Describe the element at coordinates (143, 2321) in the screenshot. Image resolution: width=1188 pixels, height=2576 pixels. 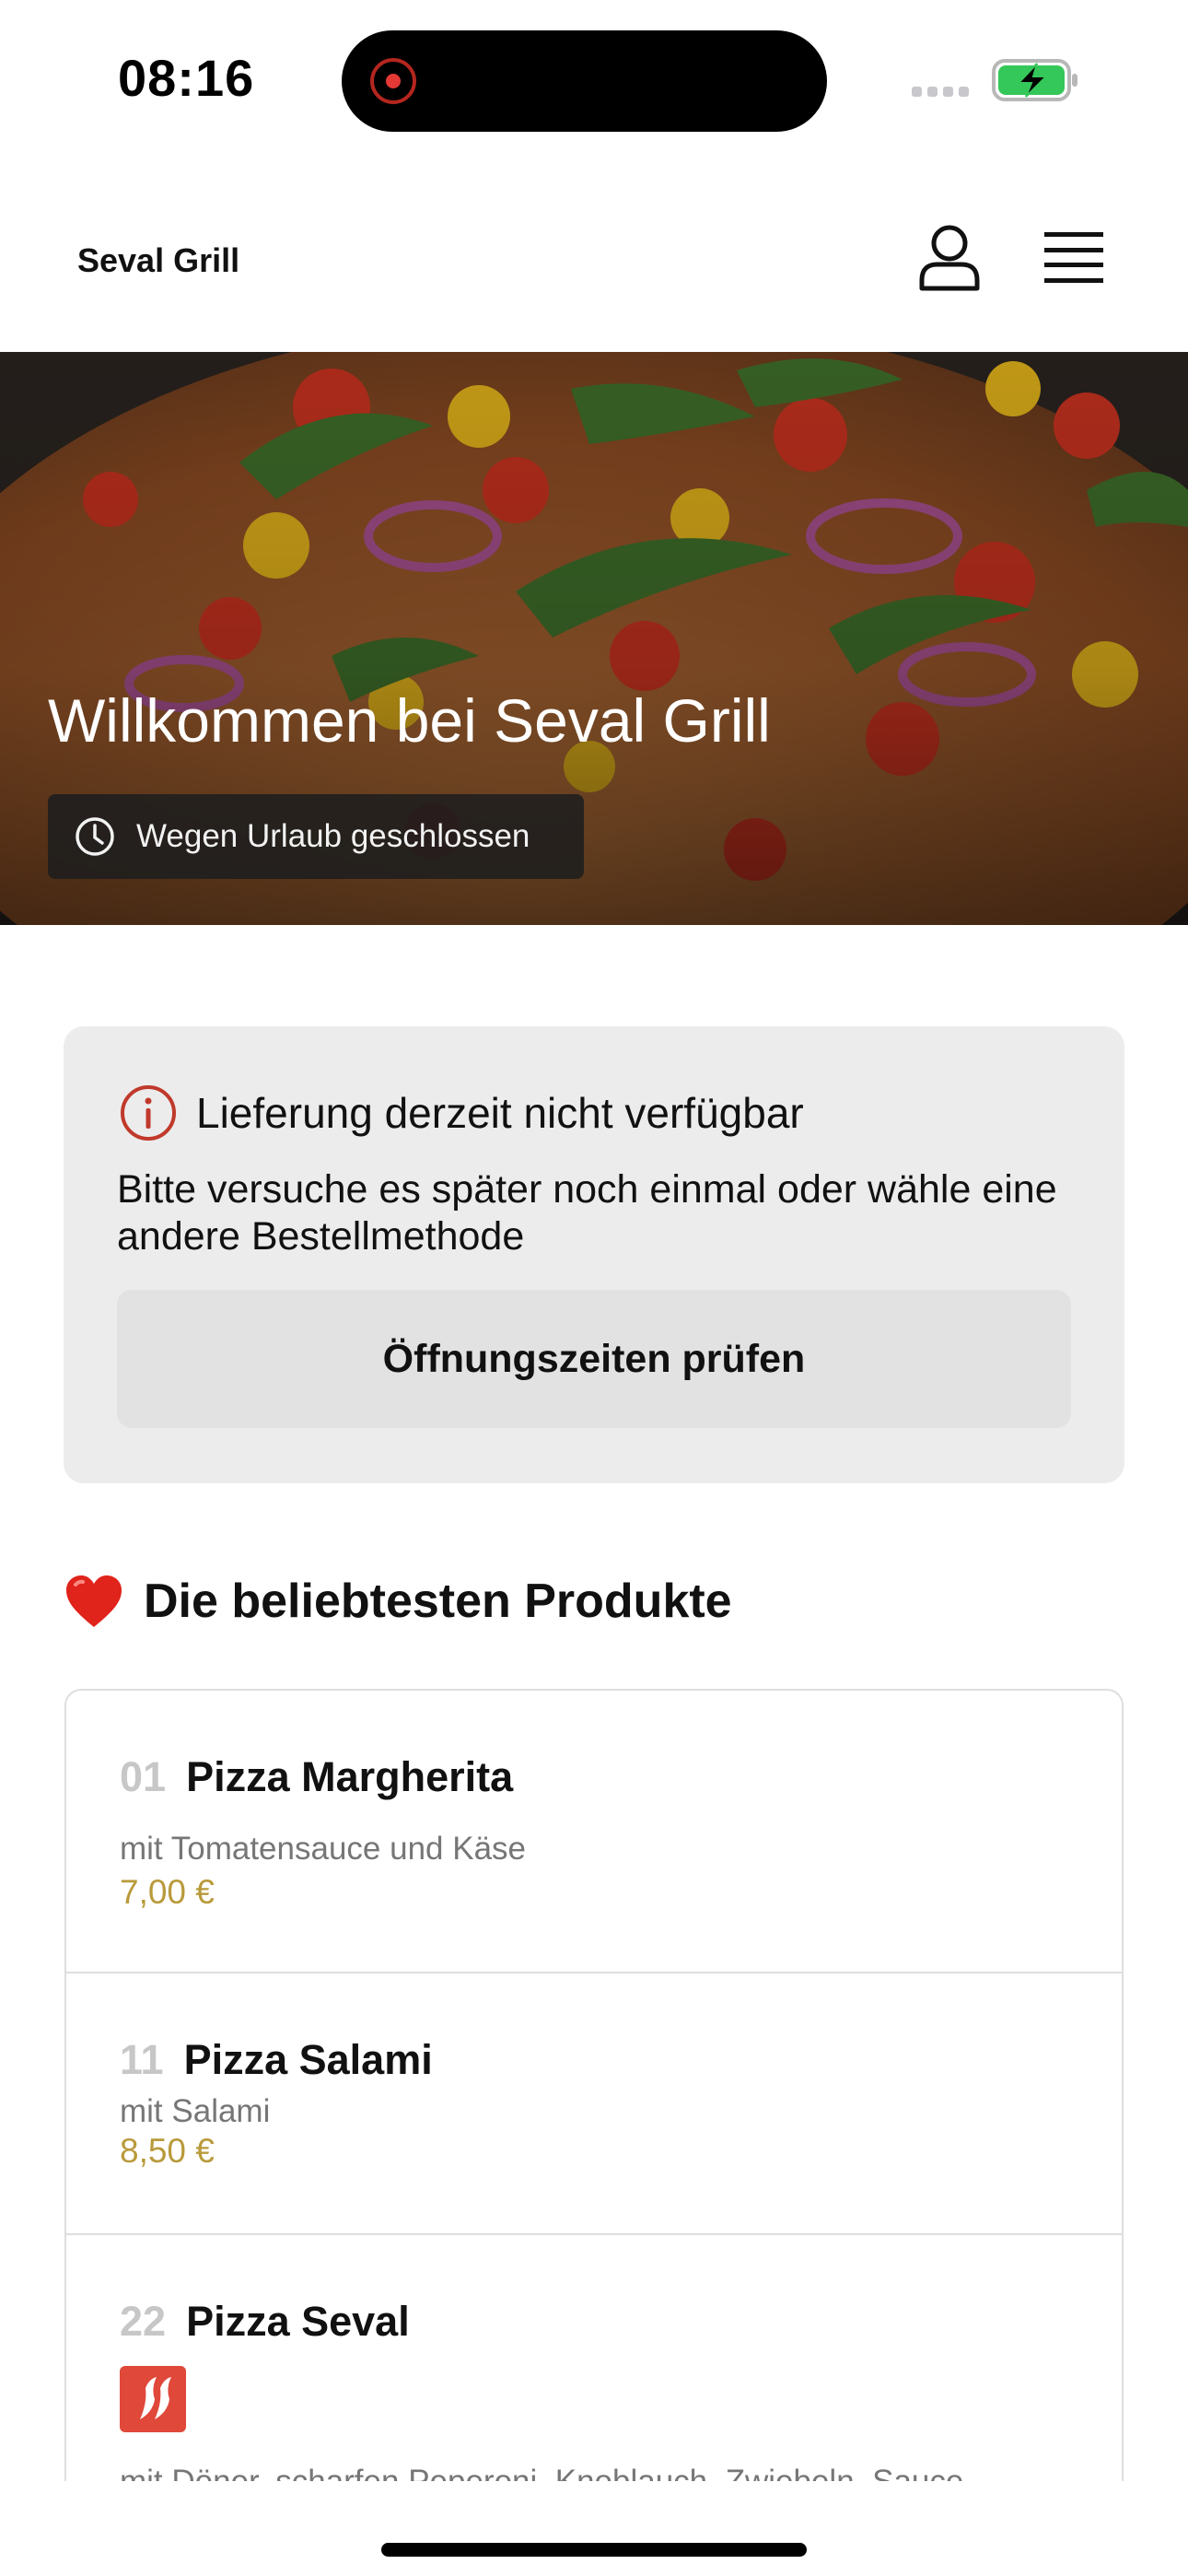
I see `product-number: 22` at that location.